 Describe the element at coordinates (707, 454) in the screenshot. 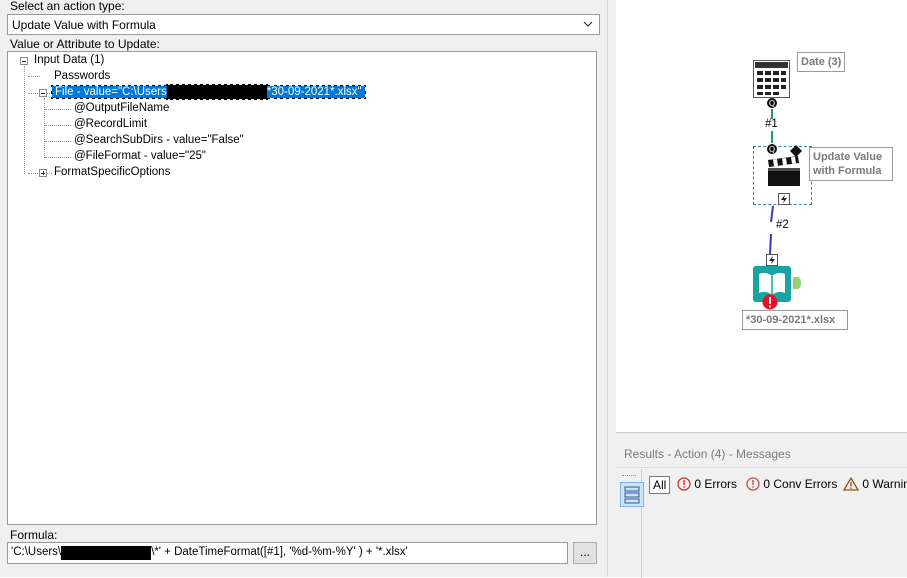

I see `results-title: Results - Action (4) - Messages` at that location.